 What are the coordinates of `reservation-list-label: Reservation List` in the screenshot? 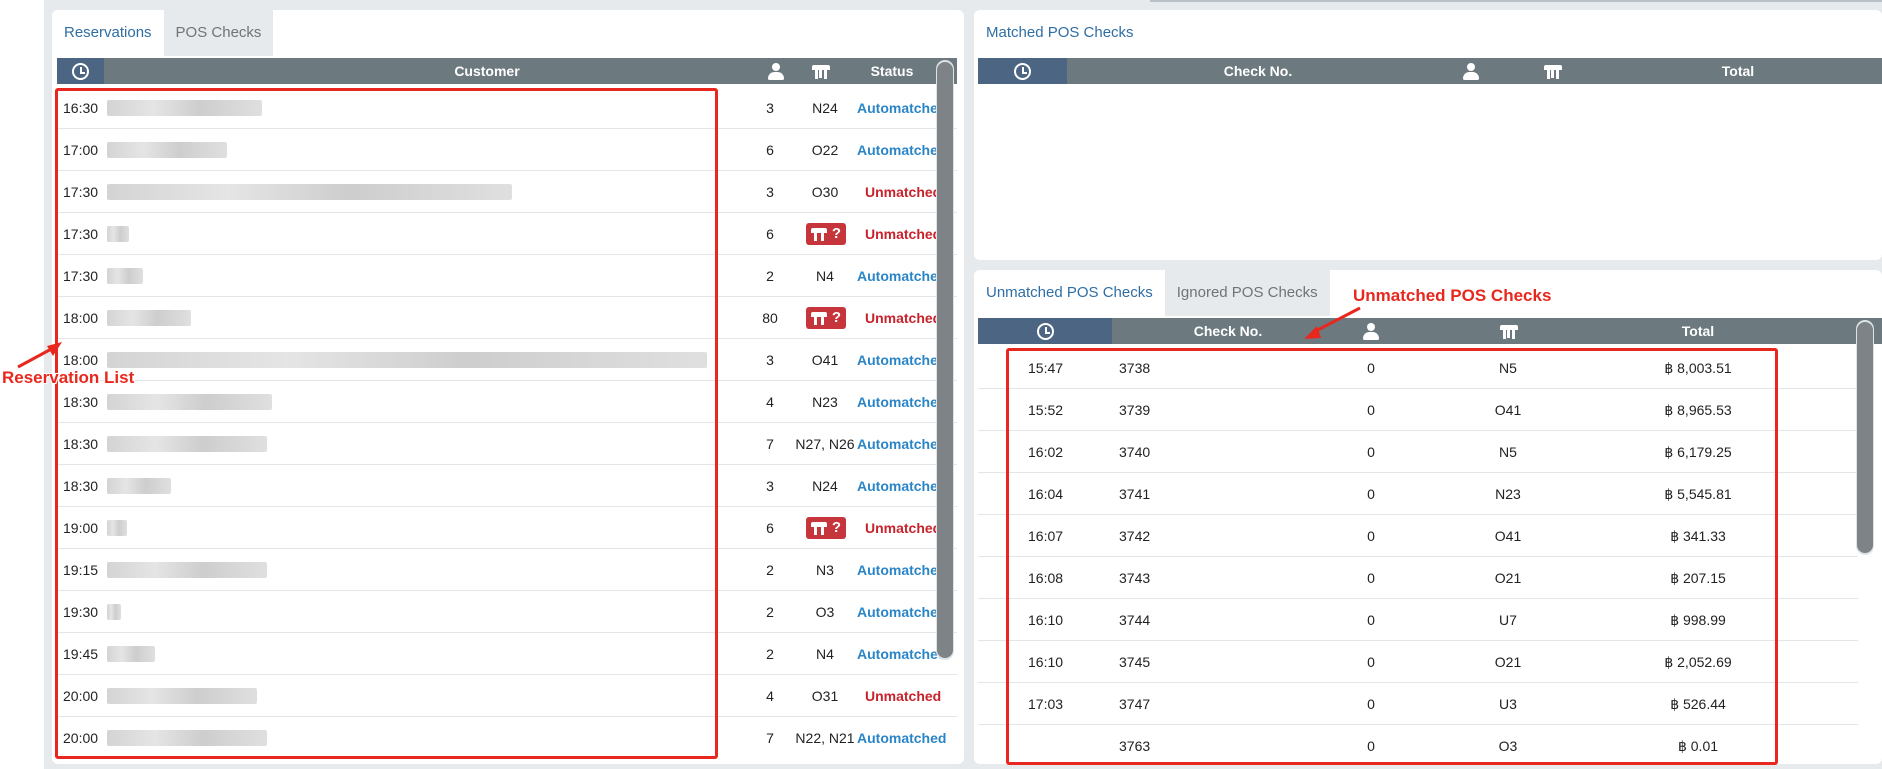 It's located at (68, 377).